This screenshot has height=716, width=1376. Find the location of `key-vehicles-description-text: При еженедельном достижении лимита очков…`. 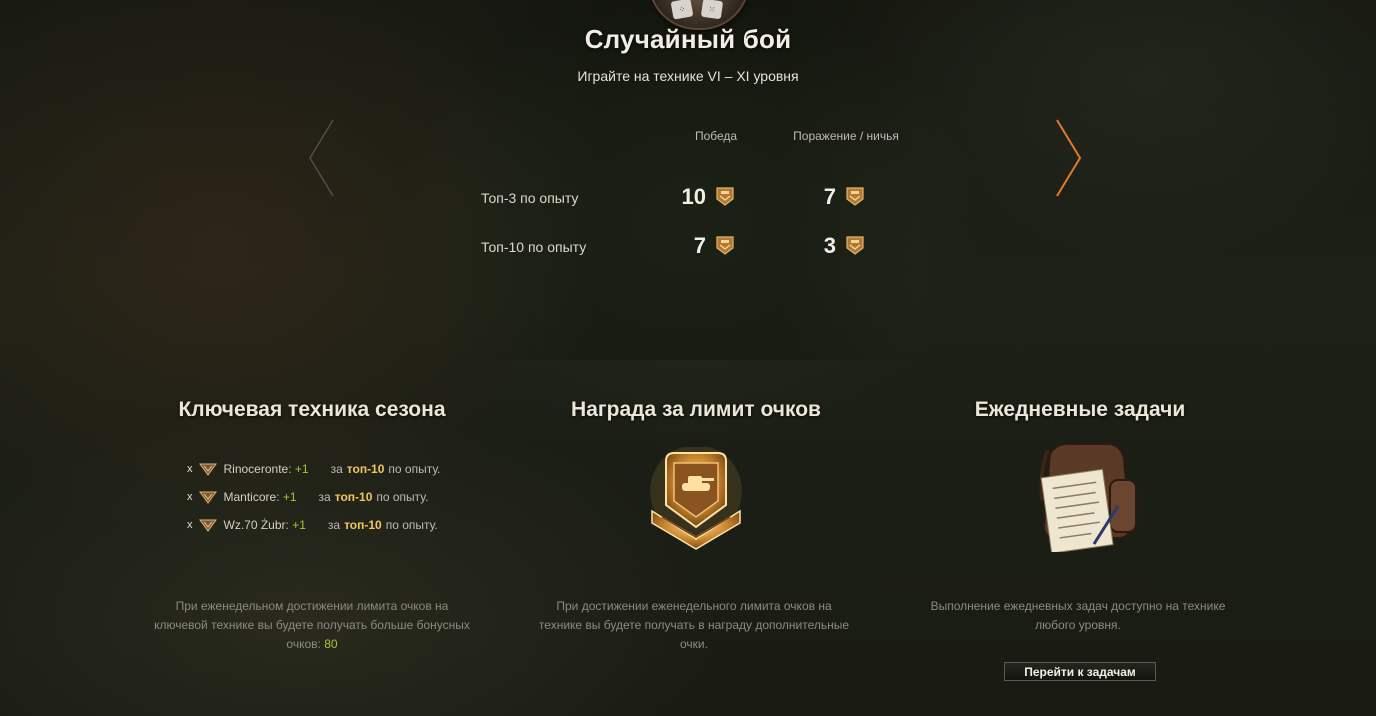

key-vehicles-description-text: При еженедельном достижении лимита очков… is located at coordinates (312, 625).